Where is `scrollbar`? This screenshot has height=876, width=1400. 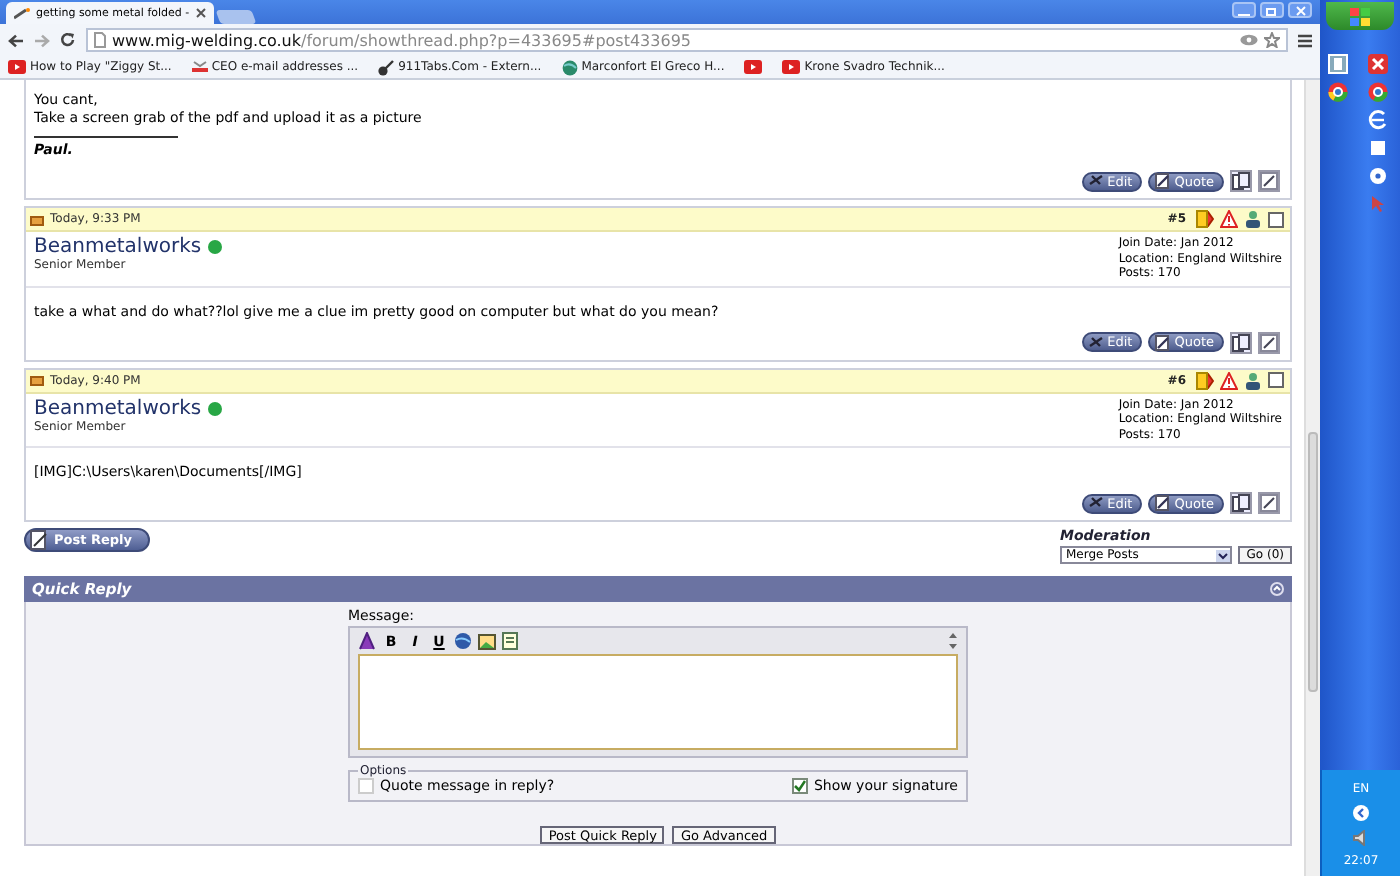 scrollbar is located at coordinates (1312, 478).